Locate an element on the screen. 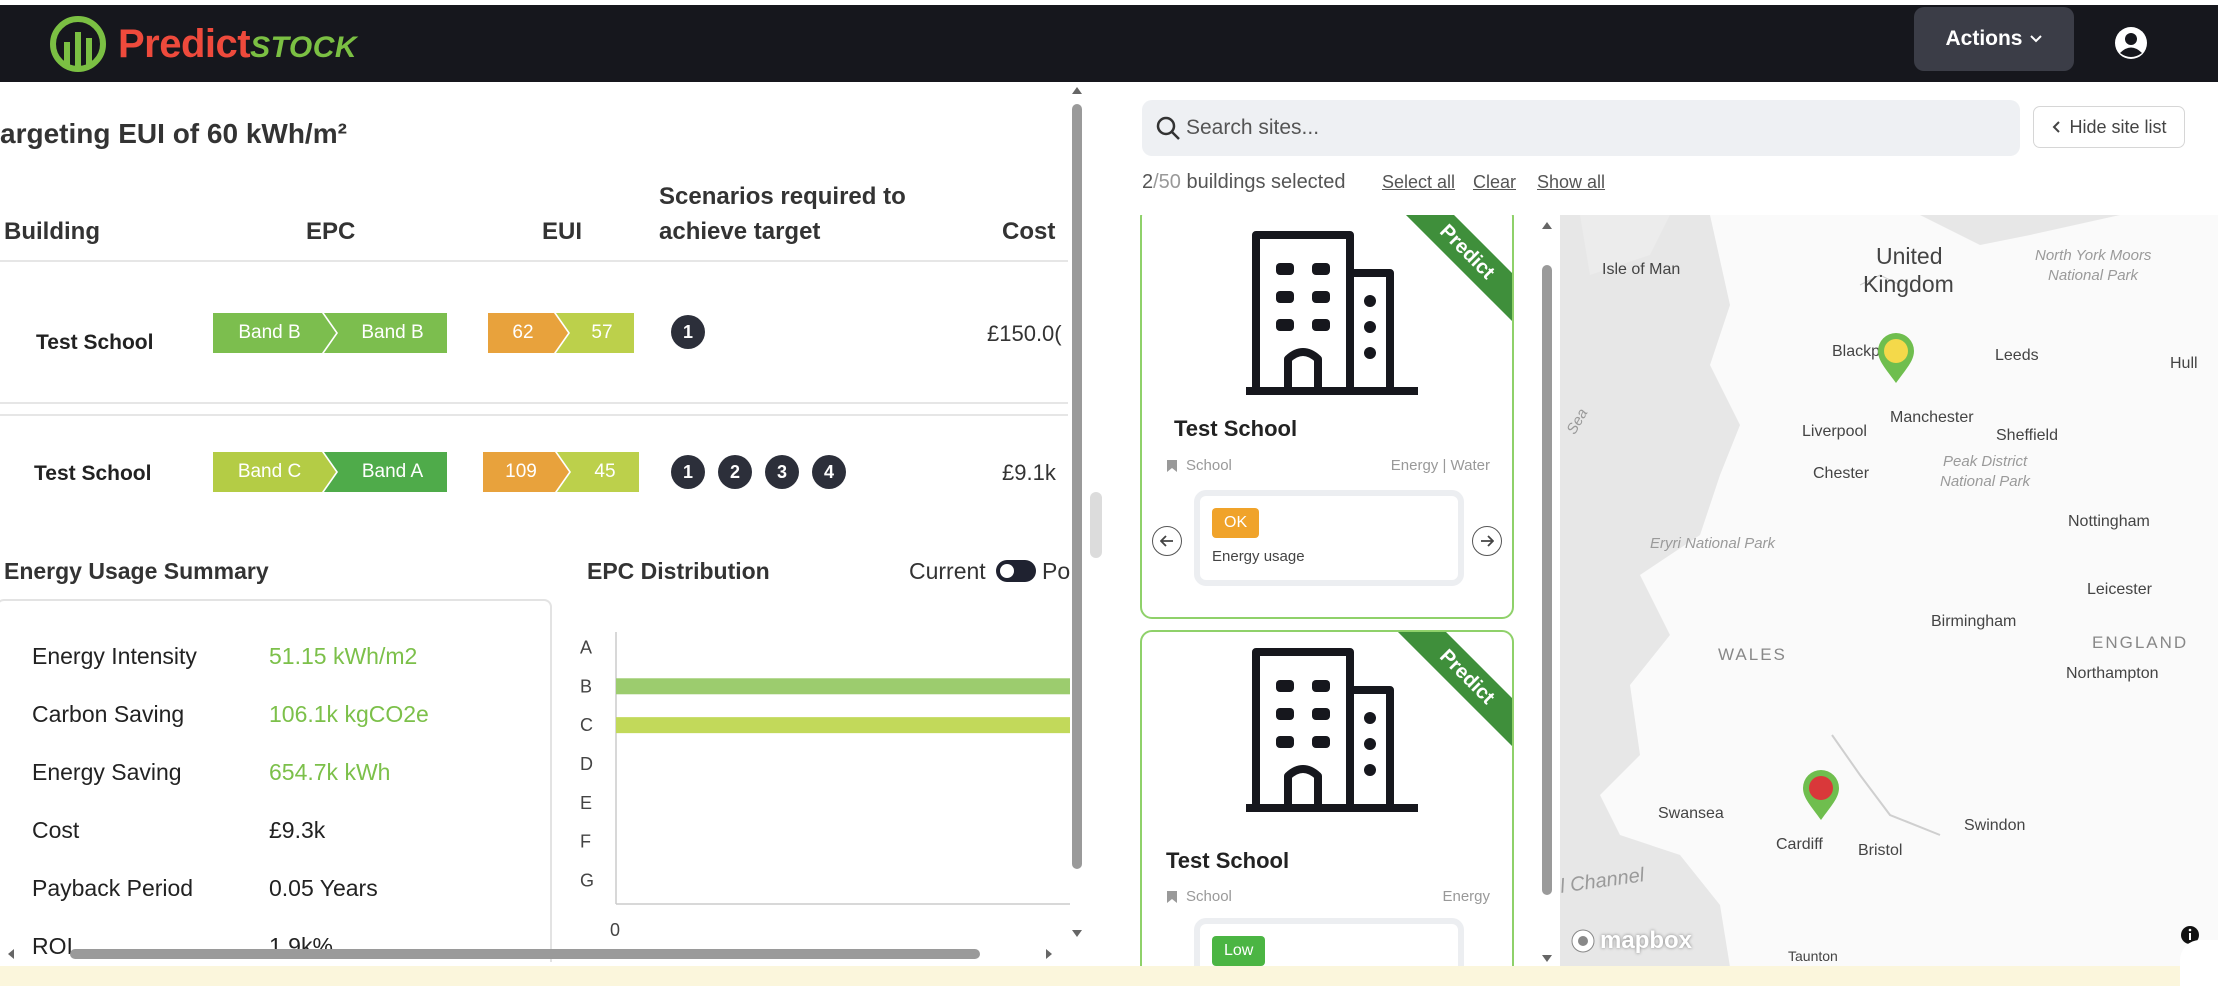  map-label: Cardiff is located at coordinates (1799, 844).